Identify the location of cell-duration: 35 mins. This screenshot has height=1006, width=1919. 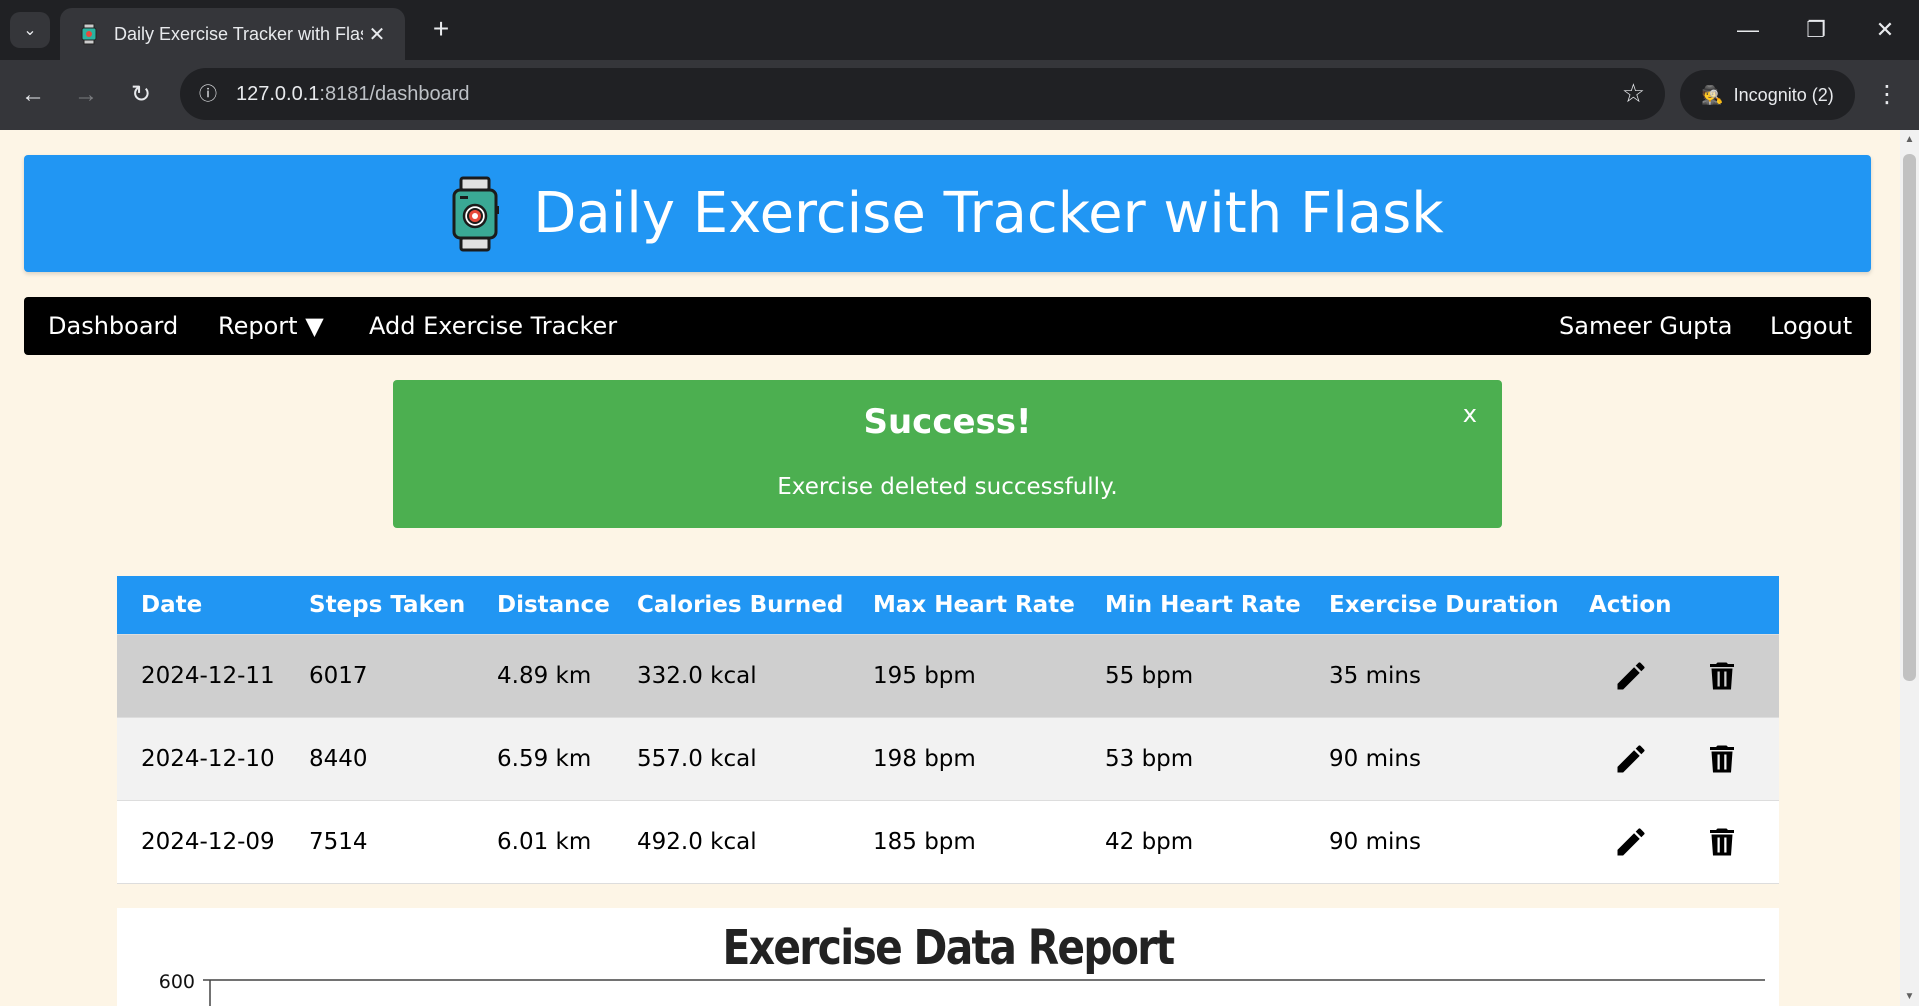
(1435, 676).